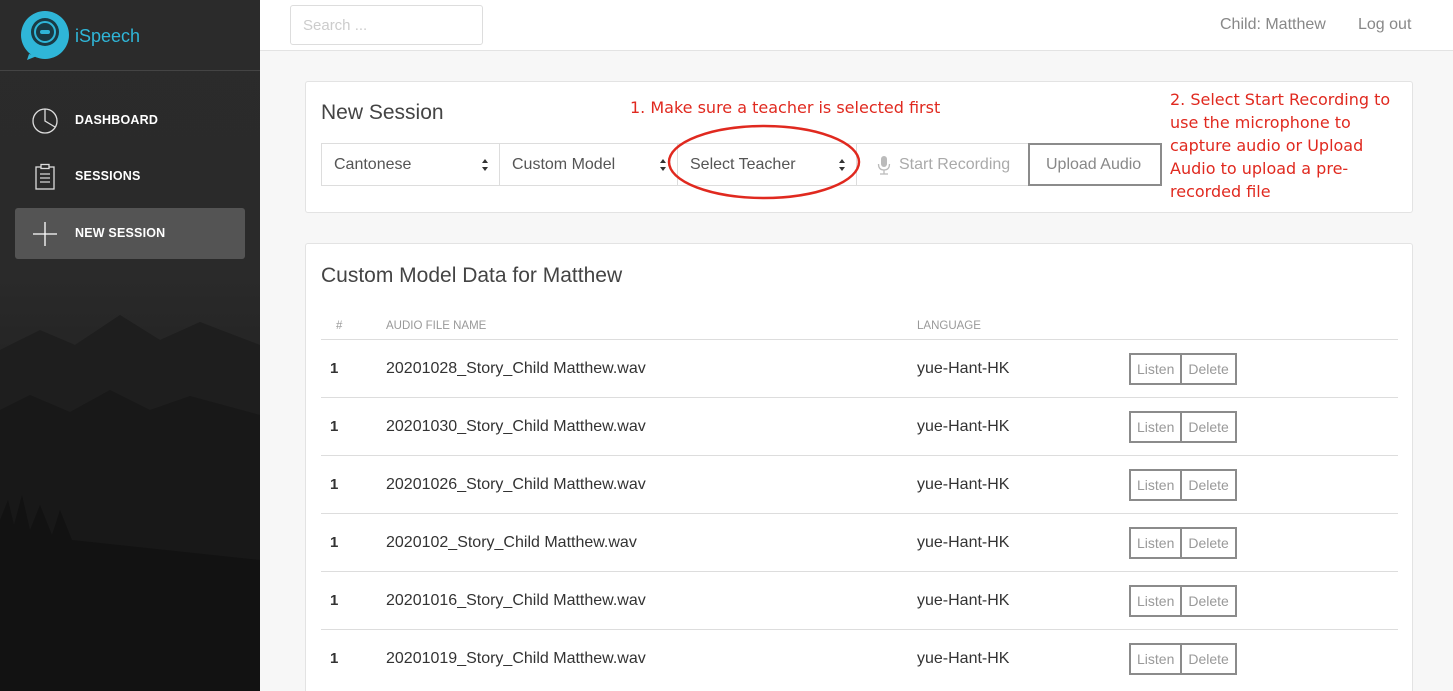 This screenshot has width=1453, height=691. I want to click on pie-chart-icon, so click(45, 121).